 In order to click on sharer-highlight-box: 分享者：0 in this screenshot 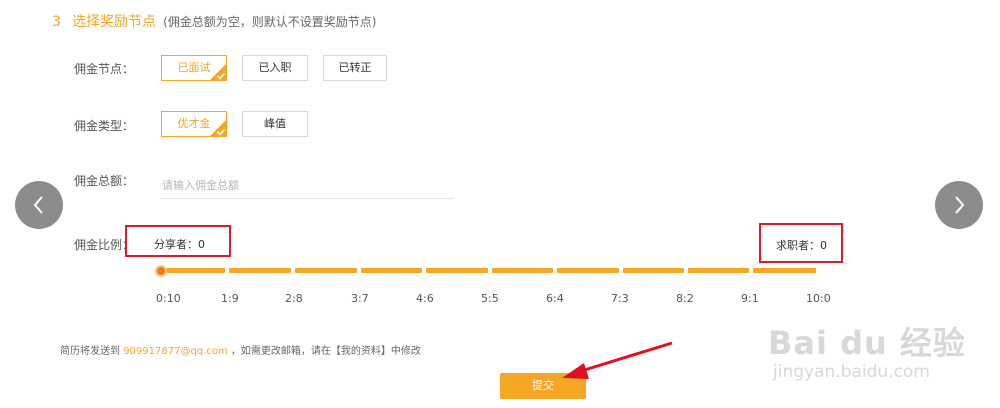, I will do `click(178, 241)`.